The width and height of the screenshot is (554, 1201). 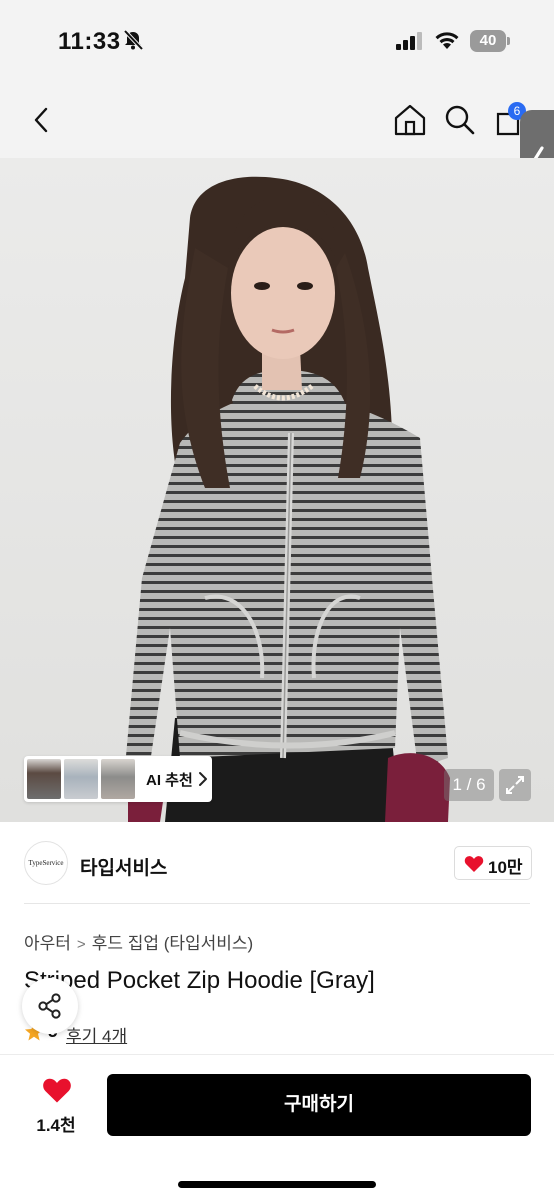 I want to click on bottom-bar: 1.4천 구매하기, so click(x=277, y=1127).